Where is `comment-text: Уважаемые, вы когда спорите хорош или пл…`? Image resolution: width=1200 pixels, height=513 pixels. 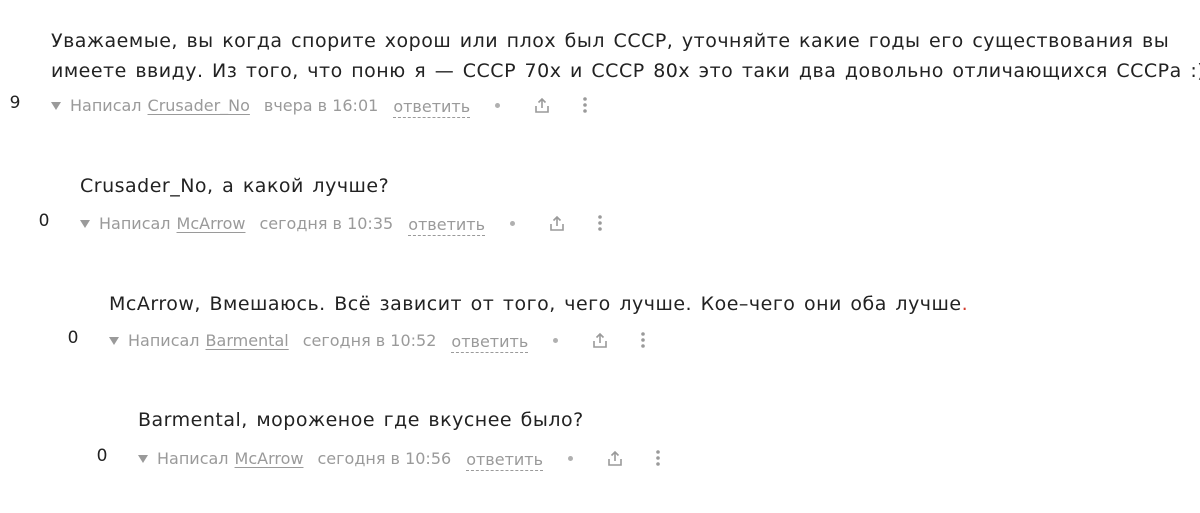
comment-text: Уважаемые, вы когда спорите хорош или пл… is located at coordinates (625, 56).